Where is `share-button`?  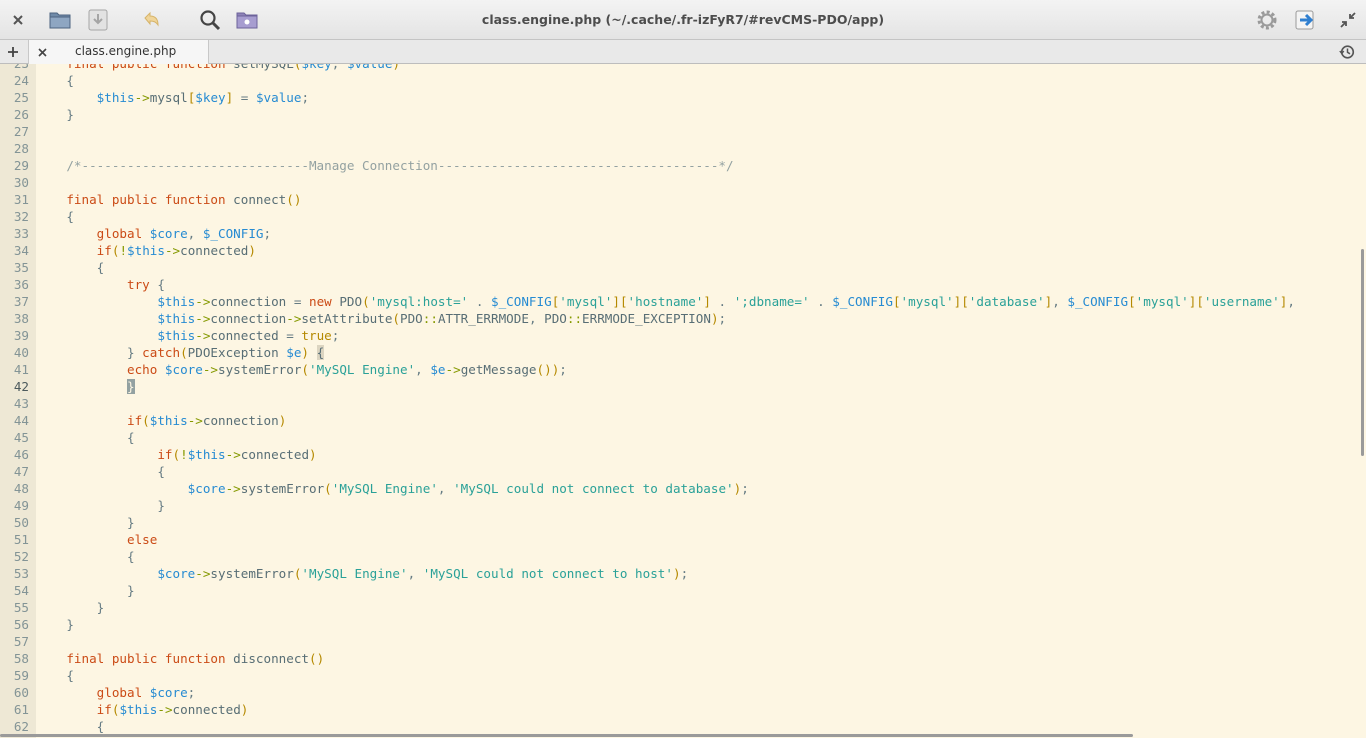 share-button is located at coordinates (1306, 20).